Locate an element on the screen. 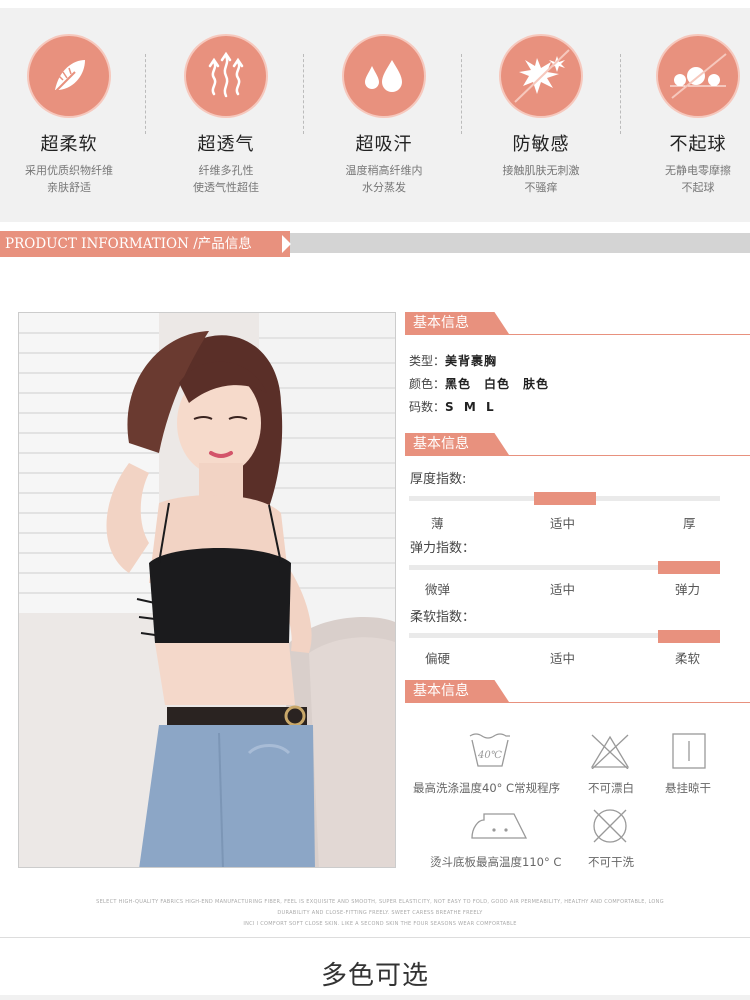 Image resolution: width=750 pixels, height=1000 pixels. multi-color-title: 多色可选 is located at coordinates (374, 976).